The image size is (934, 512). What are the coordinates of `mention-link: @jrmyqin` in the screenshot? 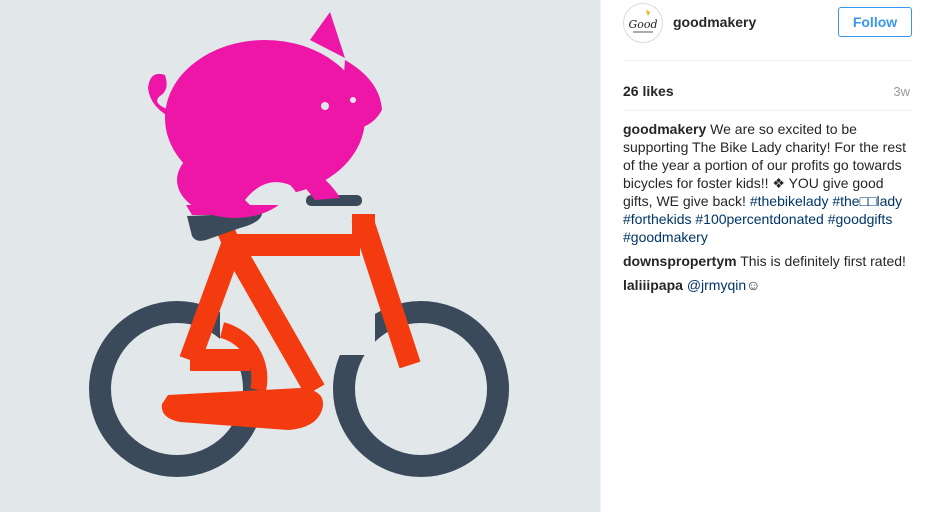 It's located at (716, 285).